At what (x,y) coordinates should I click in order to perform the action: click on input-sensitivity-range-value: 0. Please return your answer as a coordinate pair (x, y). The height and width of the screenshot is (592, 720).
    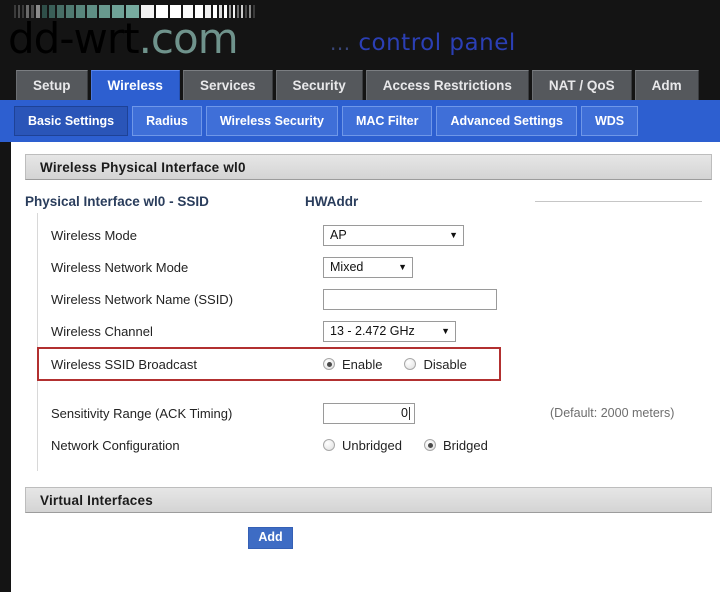
    Looking at the image, I should click on (404, 413).